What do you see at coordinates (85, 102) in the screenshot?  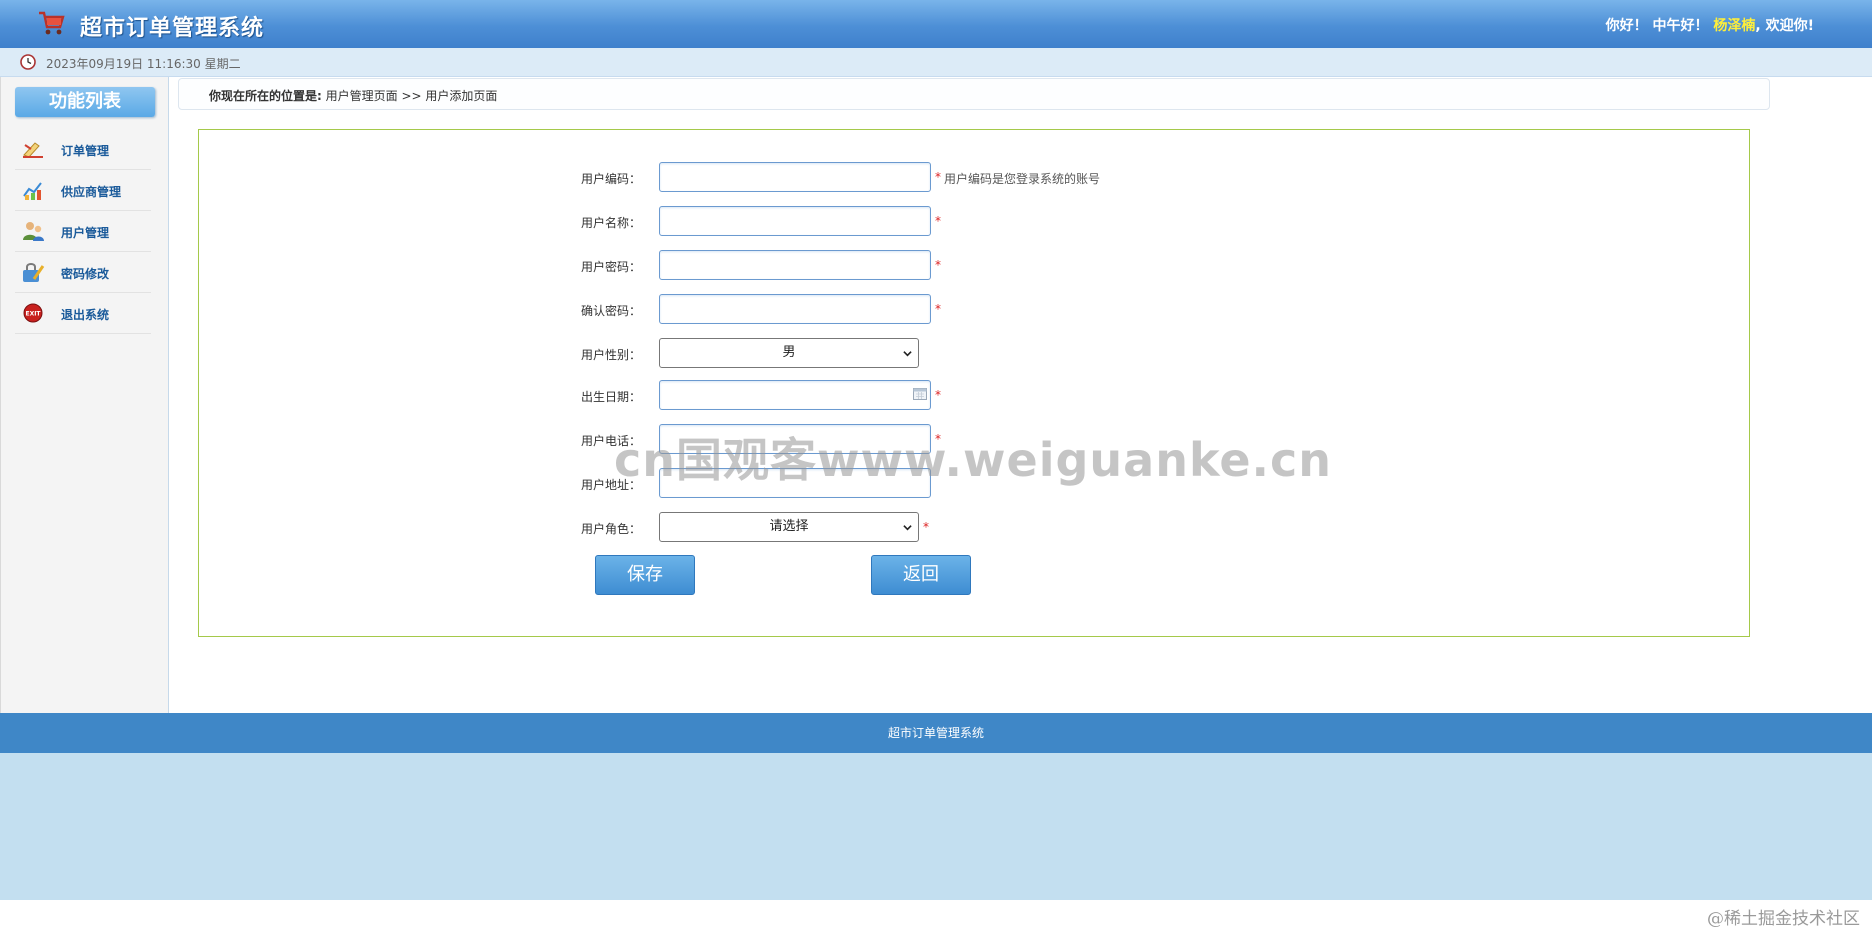 I see `menu-title: 功能列表` at bounding box center [85, 102].